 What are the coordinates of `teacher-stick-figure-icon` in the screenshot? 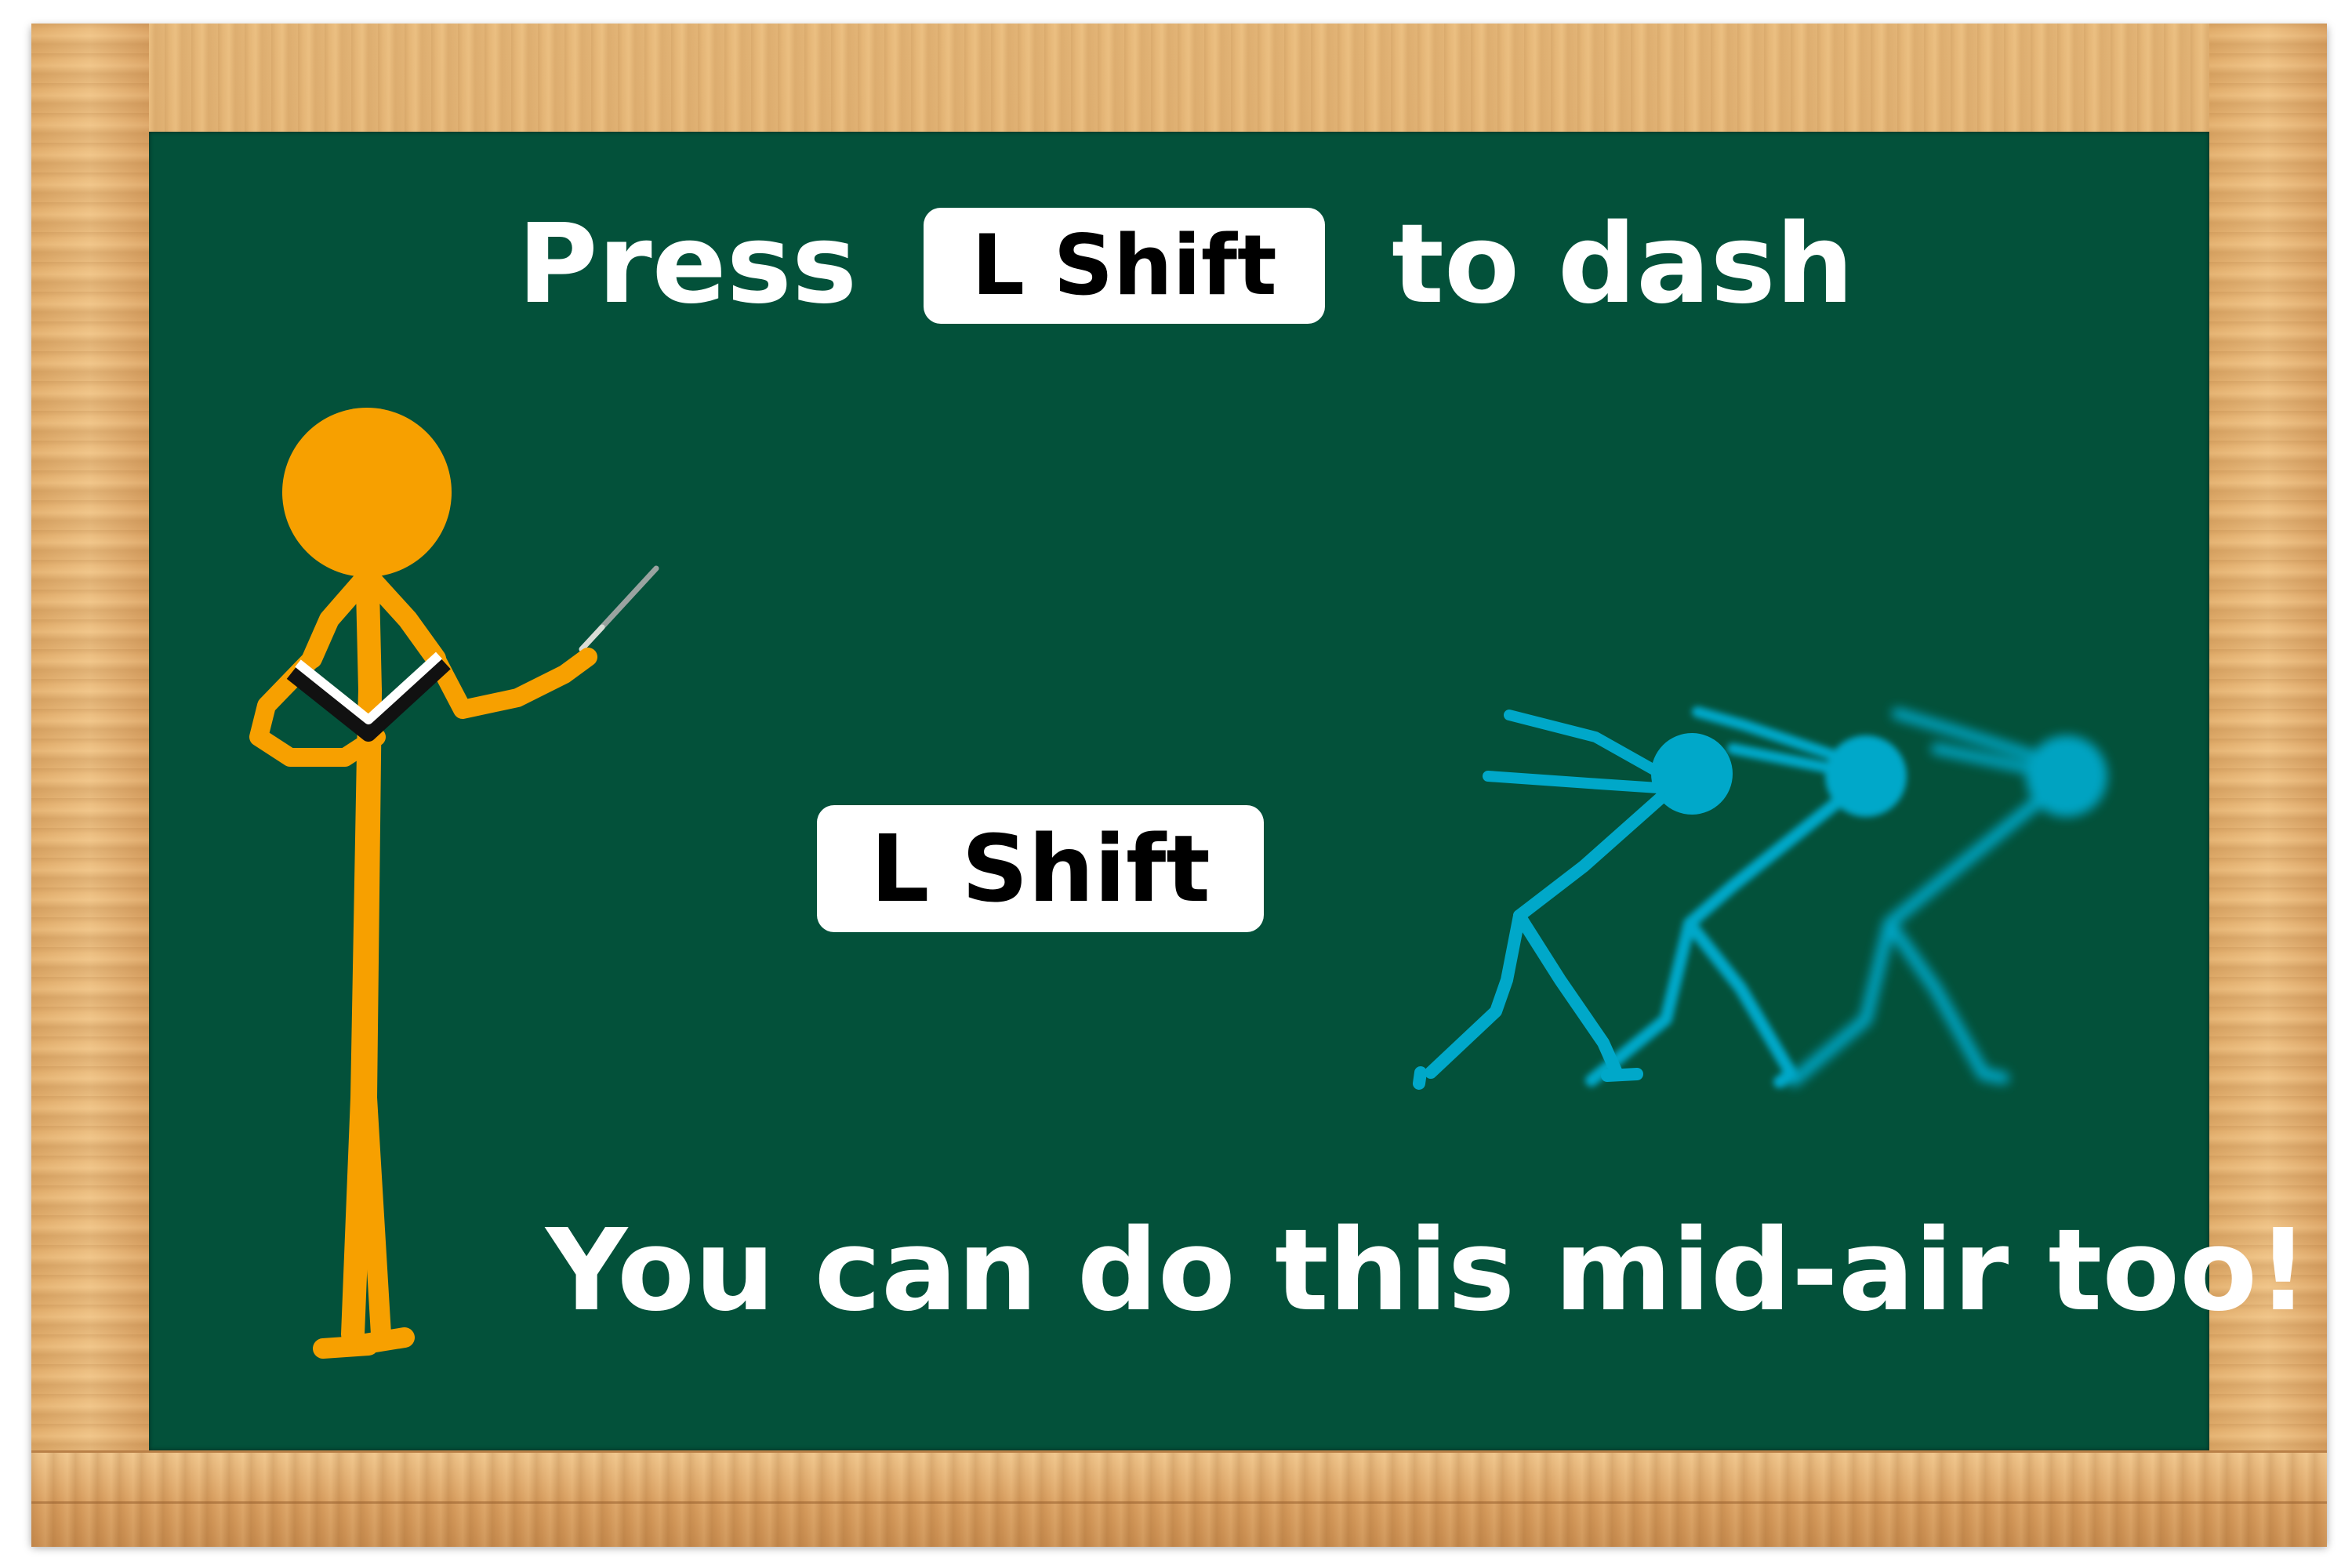 It's located at (454, 883).